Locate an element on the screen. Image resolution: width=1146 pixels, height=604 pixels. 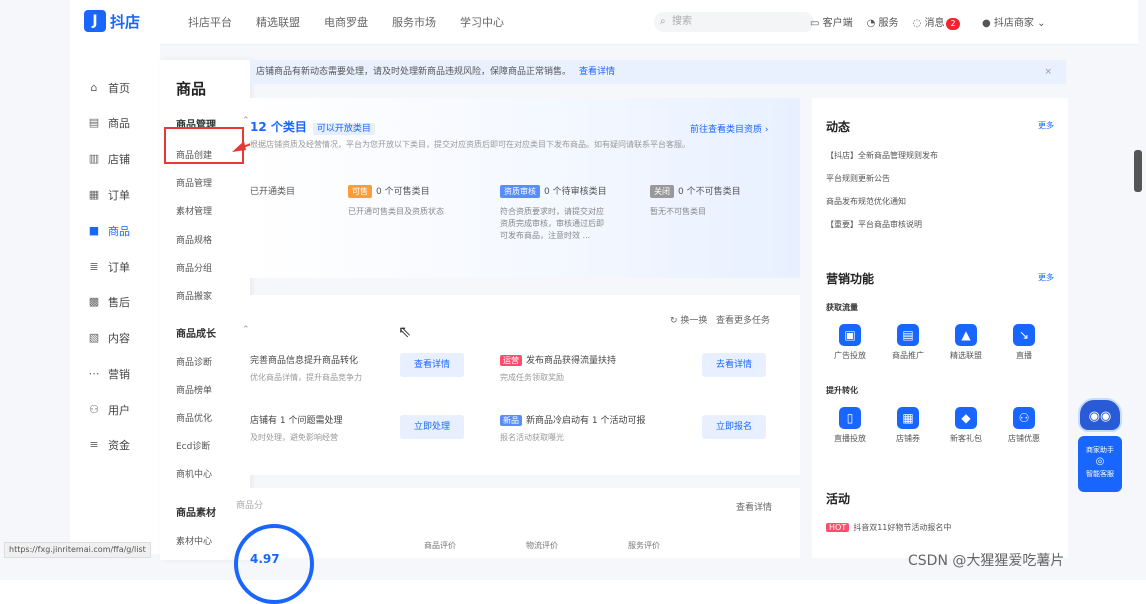
submenu-item: 商品诊断 is located at coordinates (194, 361).